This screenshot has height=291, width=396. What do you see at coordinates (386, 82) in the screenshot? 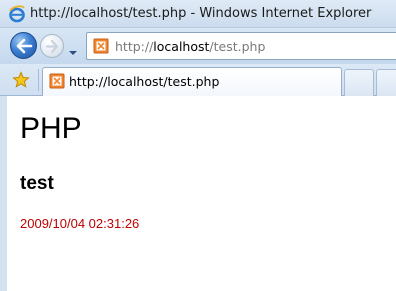
I see `tab-inactive` at bounding box center [386, 82].